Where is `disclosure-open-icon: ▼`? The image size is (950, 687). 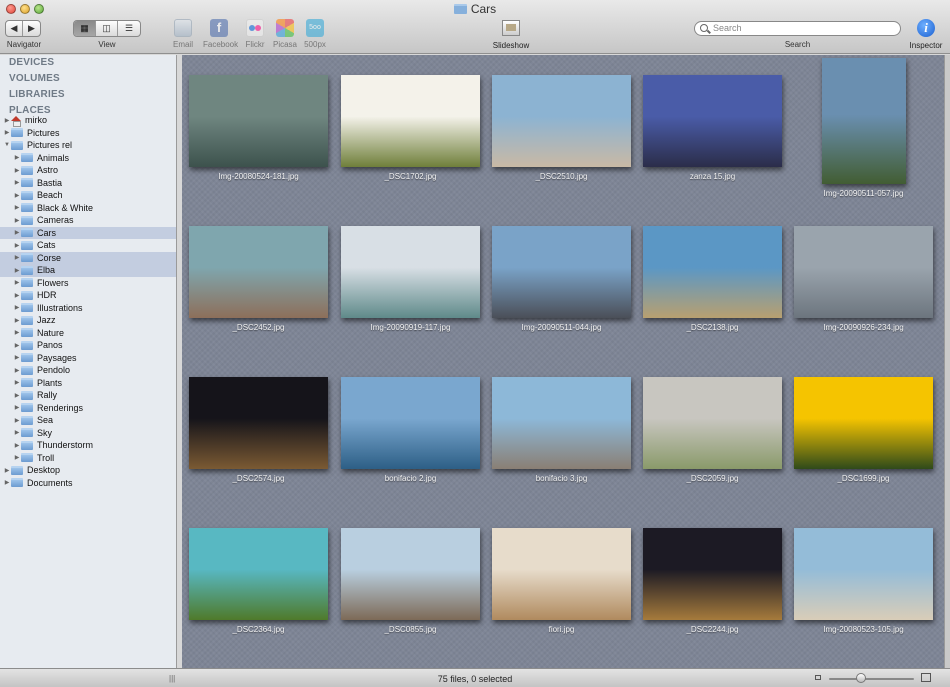 disclosure-open-icon: ▼ is located at coordinates (7, 145).